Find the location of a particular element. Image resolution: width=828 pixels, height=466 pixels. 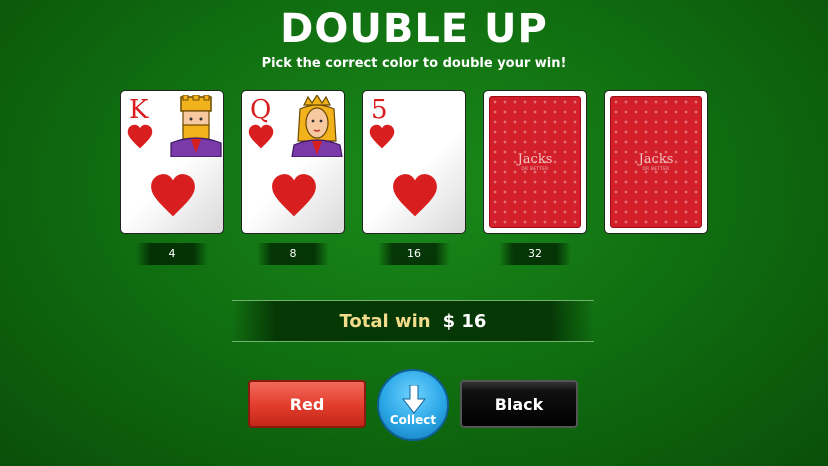

collect-button: Collect is located at coordinates (413, 405).